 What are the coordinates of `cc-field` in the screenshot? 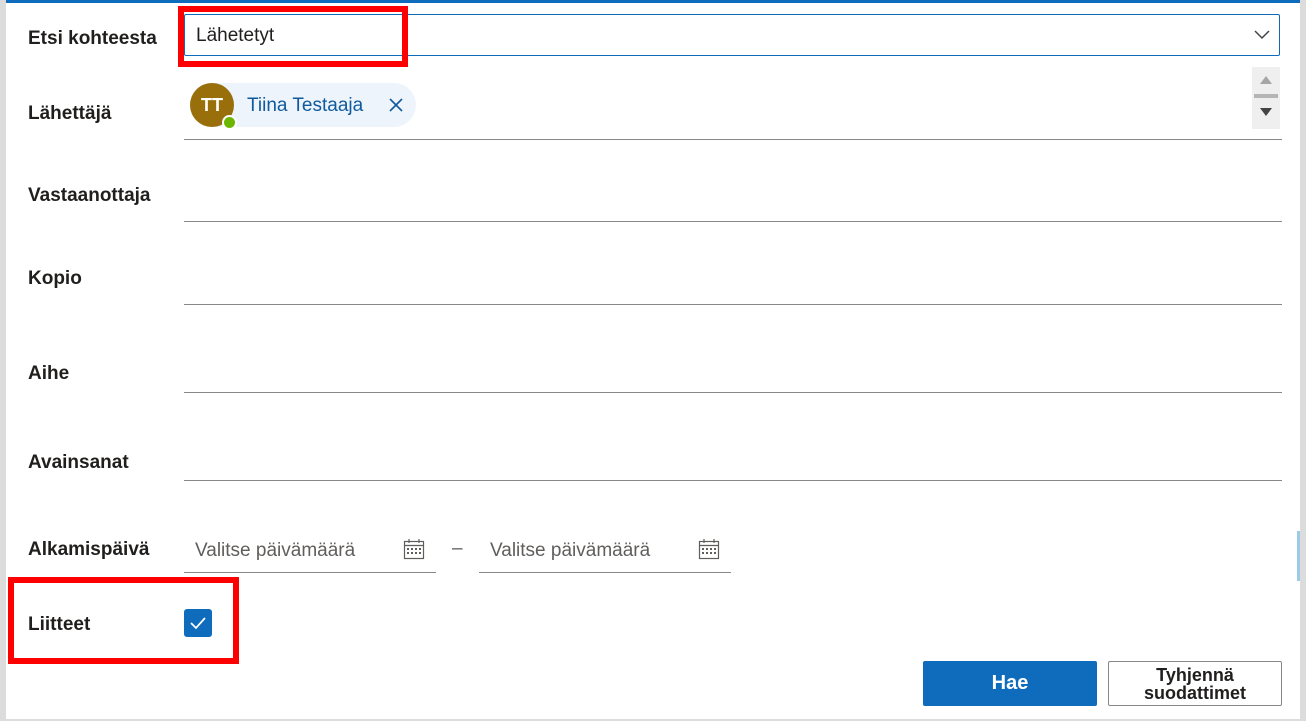 It's located at (733, 304).